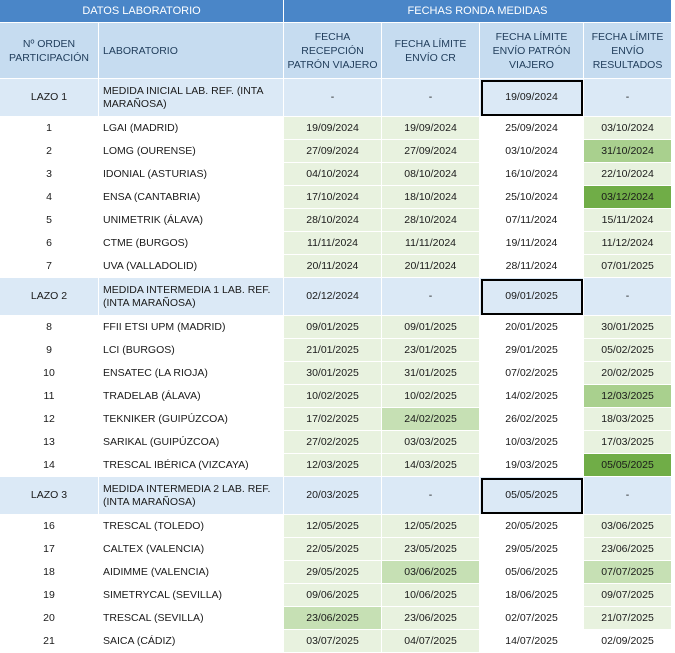  I want to click on lab-cell: IDONIAL (ASTURIAS), so click(192, 174).